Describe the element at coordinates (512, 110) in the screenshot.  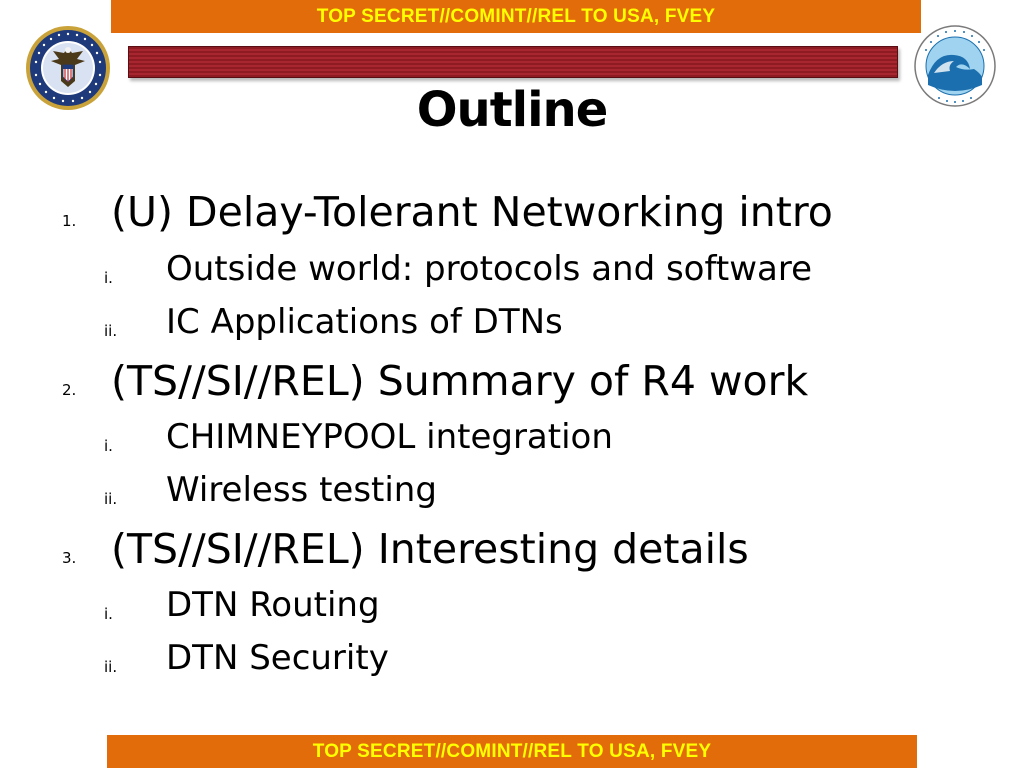
I see `slide-title: Outline` at that location.